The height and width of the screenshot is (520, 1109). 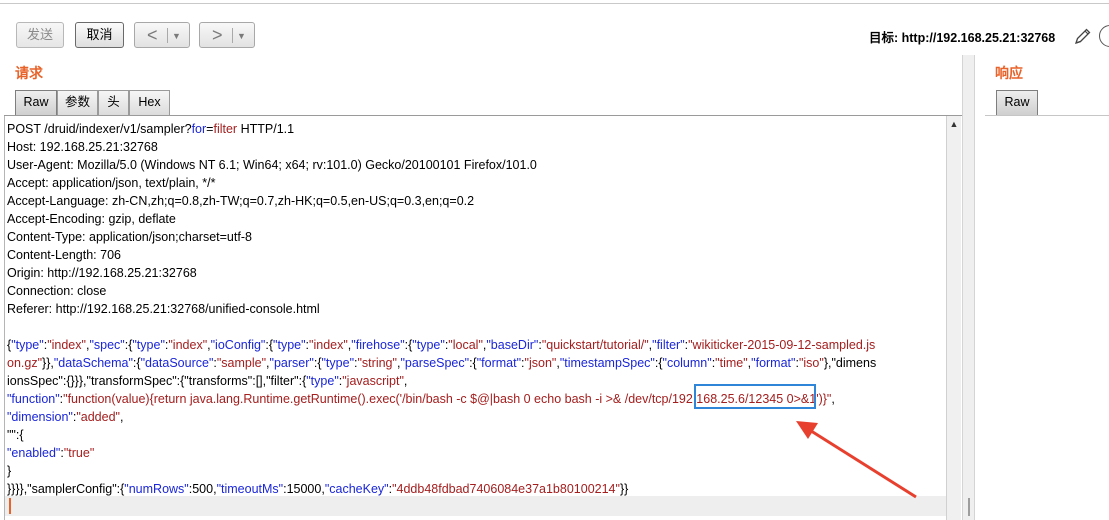 What do you see at coordinates (782, 345) in the screenshot?
I see `request-text-segment: "wikiticker-2015-09-12-sampled.js` at bounding box center [782, 345].